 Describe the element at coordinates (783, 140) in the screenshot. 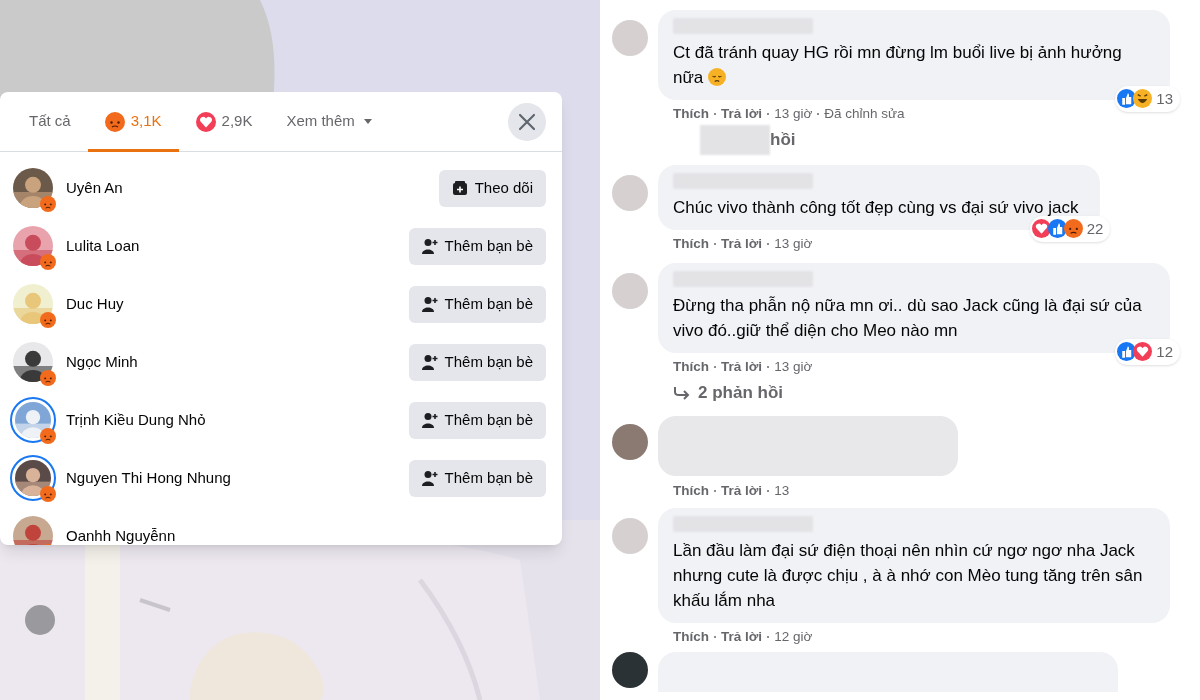

I see `replies-link: hồi` at that location.